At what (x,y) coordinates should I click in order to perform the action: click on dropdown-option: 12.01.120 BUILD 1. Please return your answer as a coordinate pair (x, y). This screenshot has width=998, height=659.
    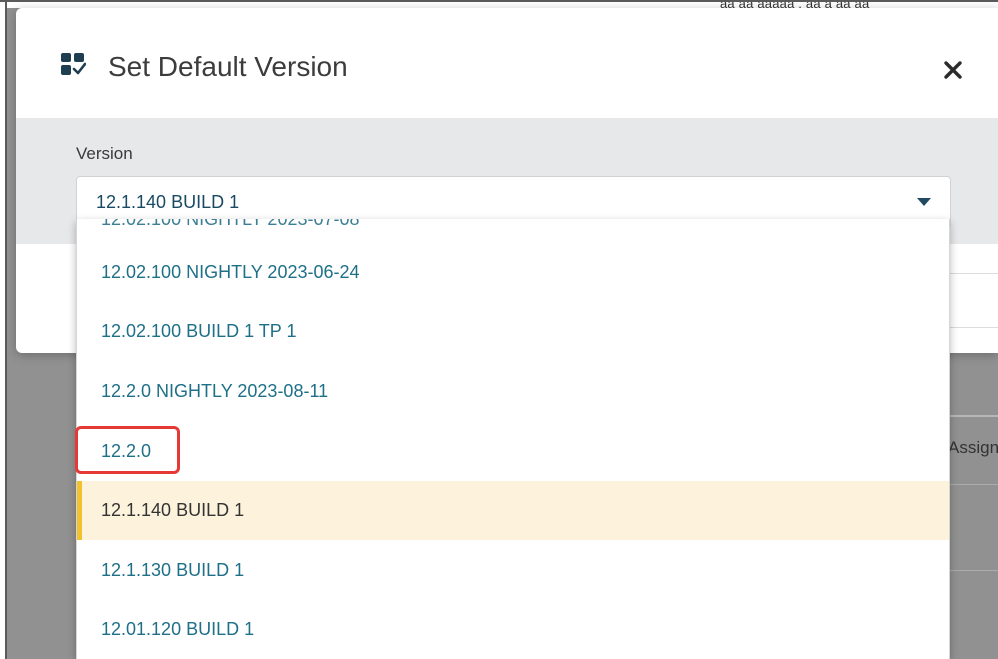
    Looking at the image, I should click on (513, 629).